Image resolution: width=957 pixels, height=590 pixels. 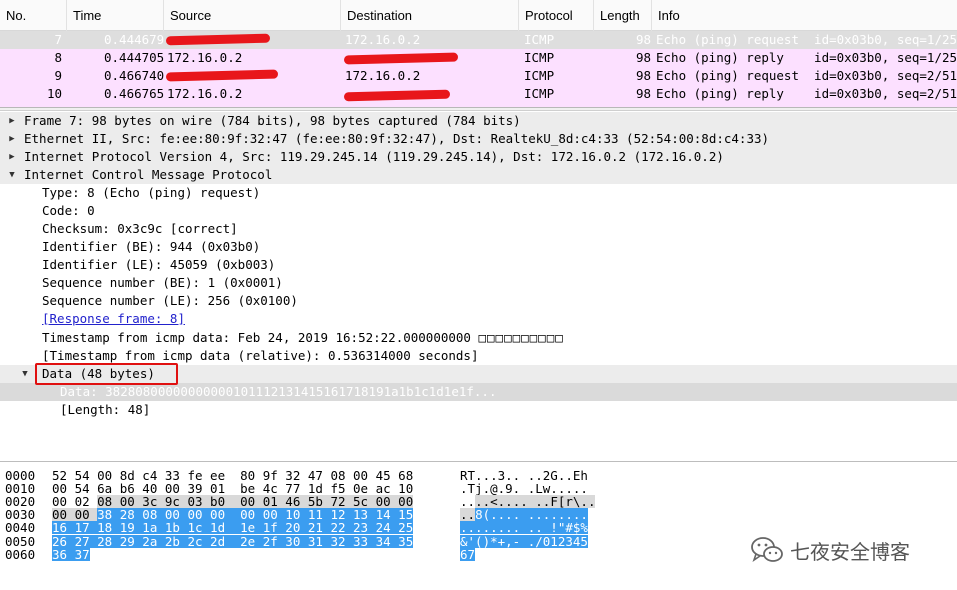 I want to click on column-header-no: No., so click(x=33, y=15).